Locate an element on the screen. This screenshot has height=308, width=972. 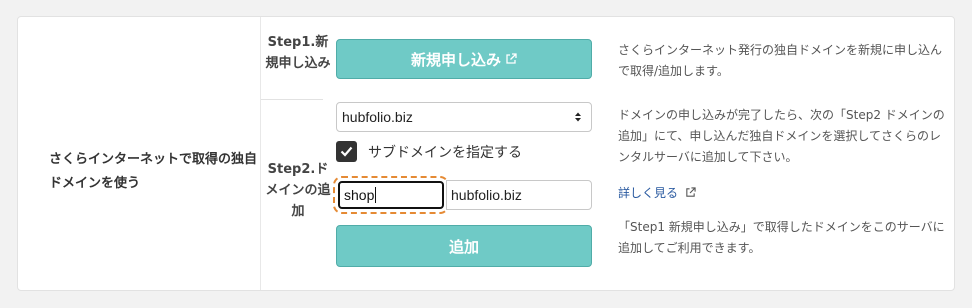
subdomain-checkbox is located at coordinates (346, 151).